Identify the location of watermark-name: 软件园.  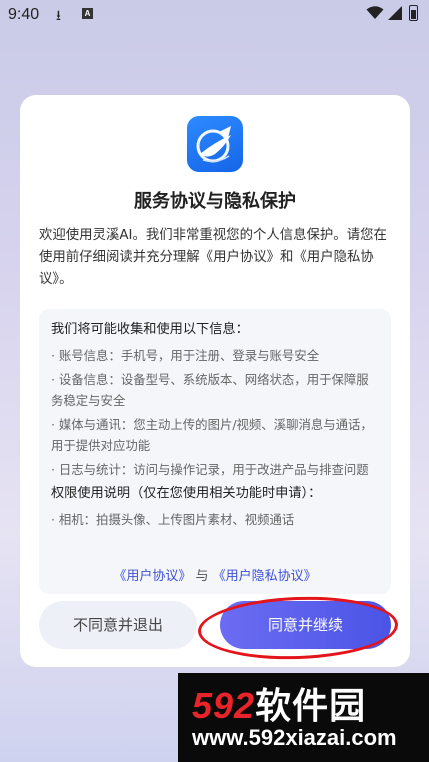
(311, 705).